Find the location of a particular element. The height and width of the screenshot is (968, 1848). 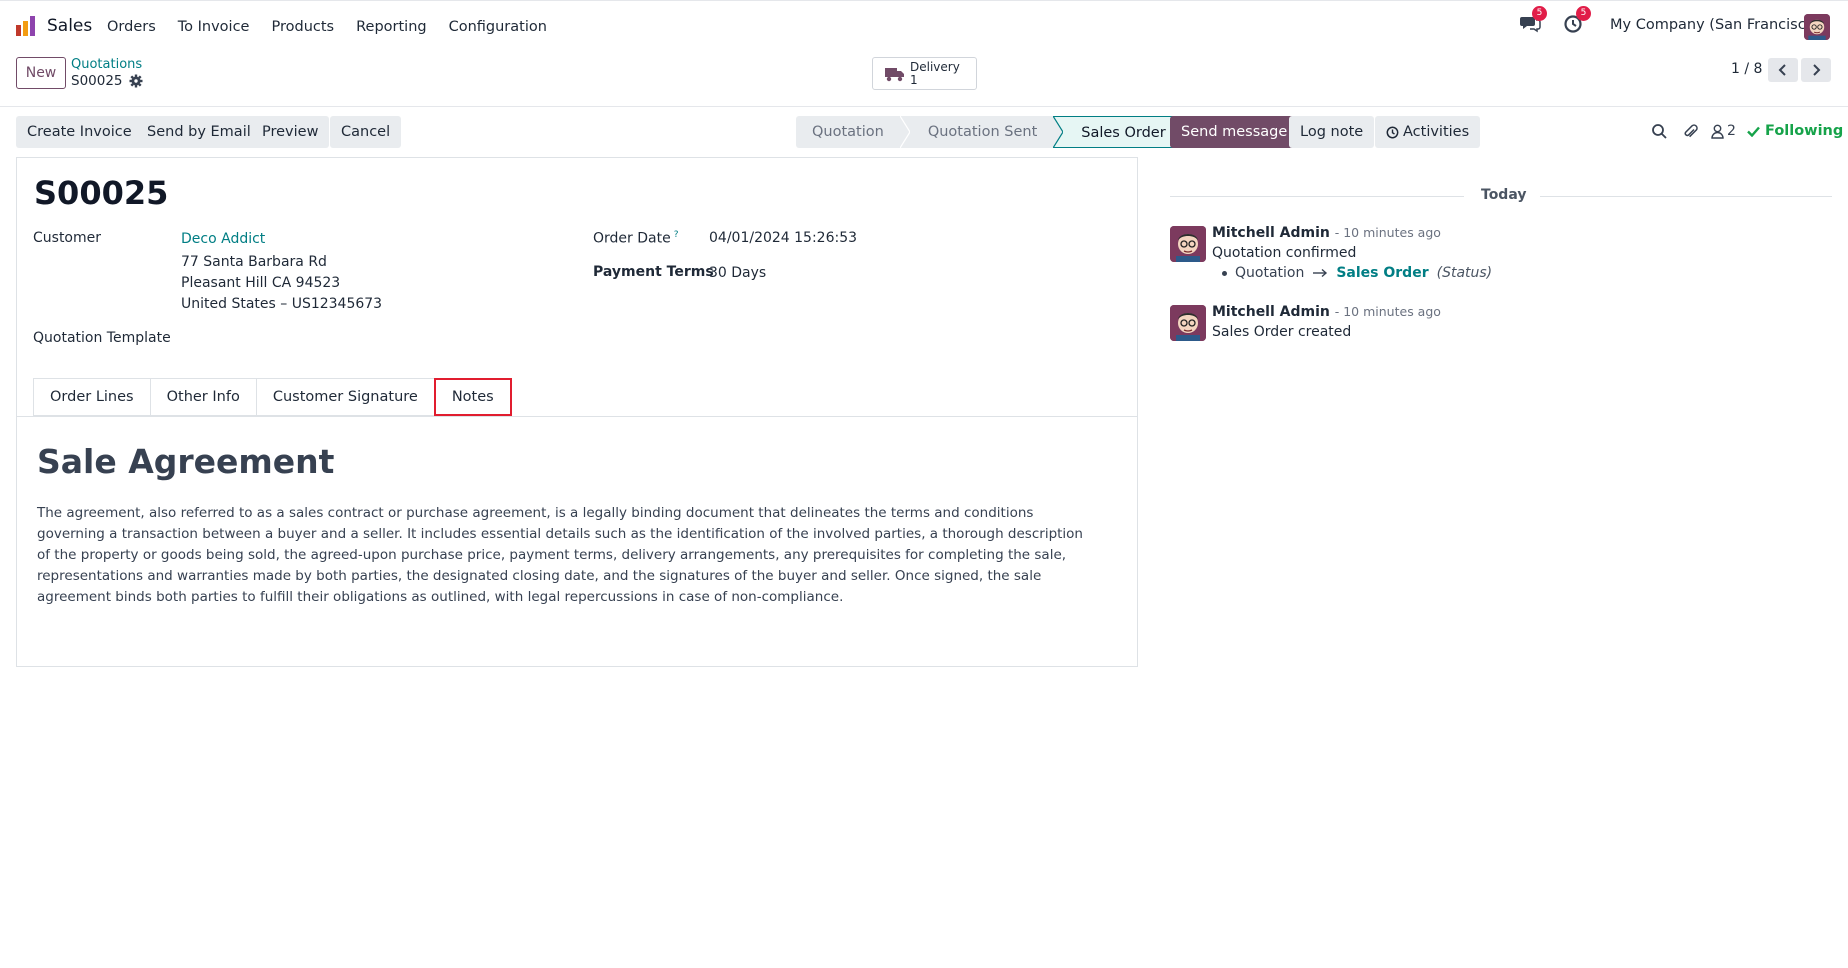

order-date-label: Order Date? is located at coordinates (635, 238).